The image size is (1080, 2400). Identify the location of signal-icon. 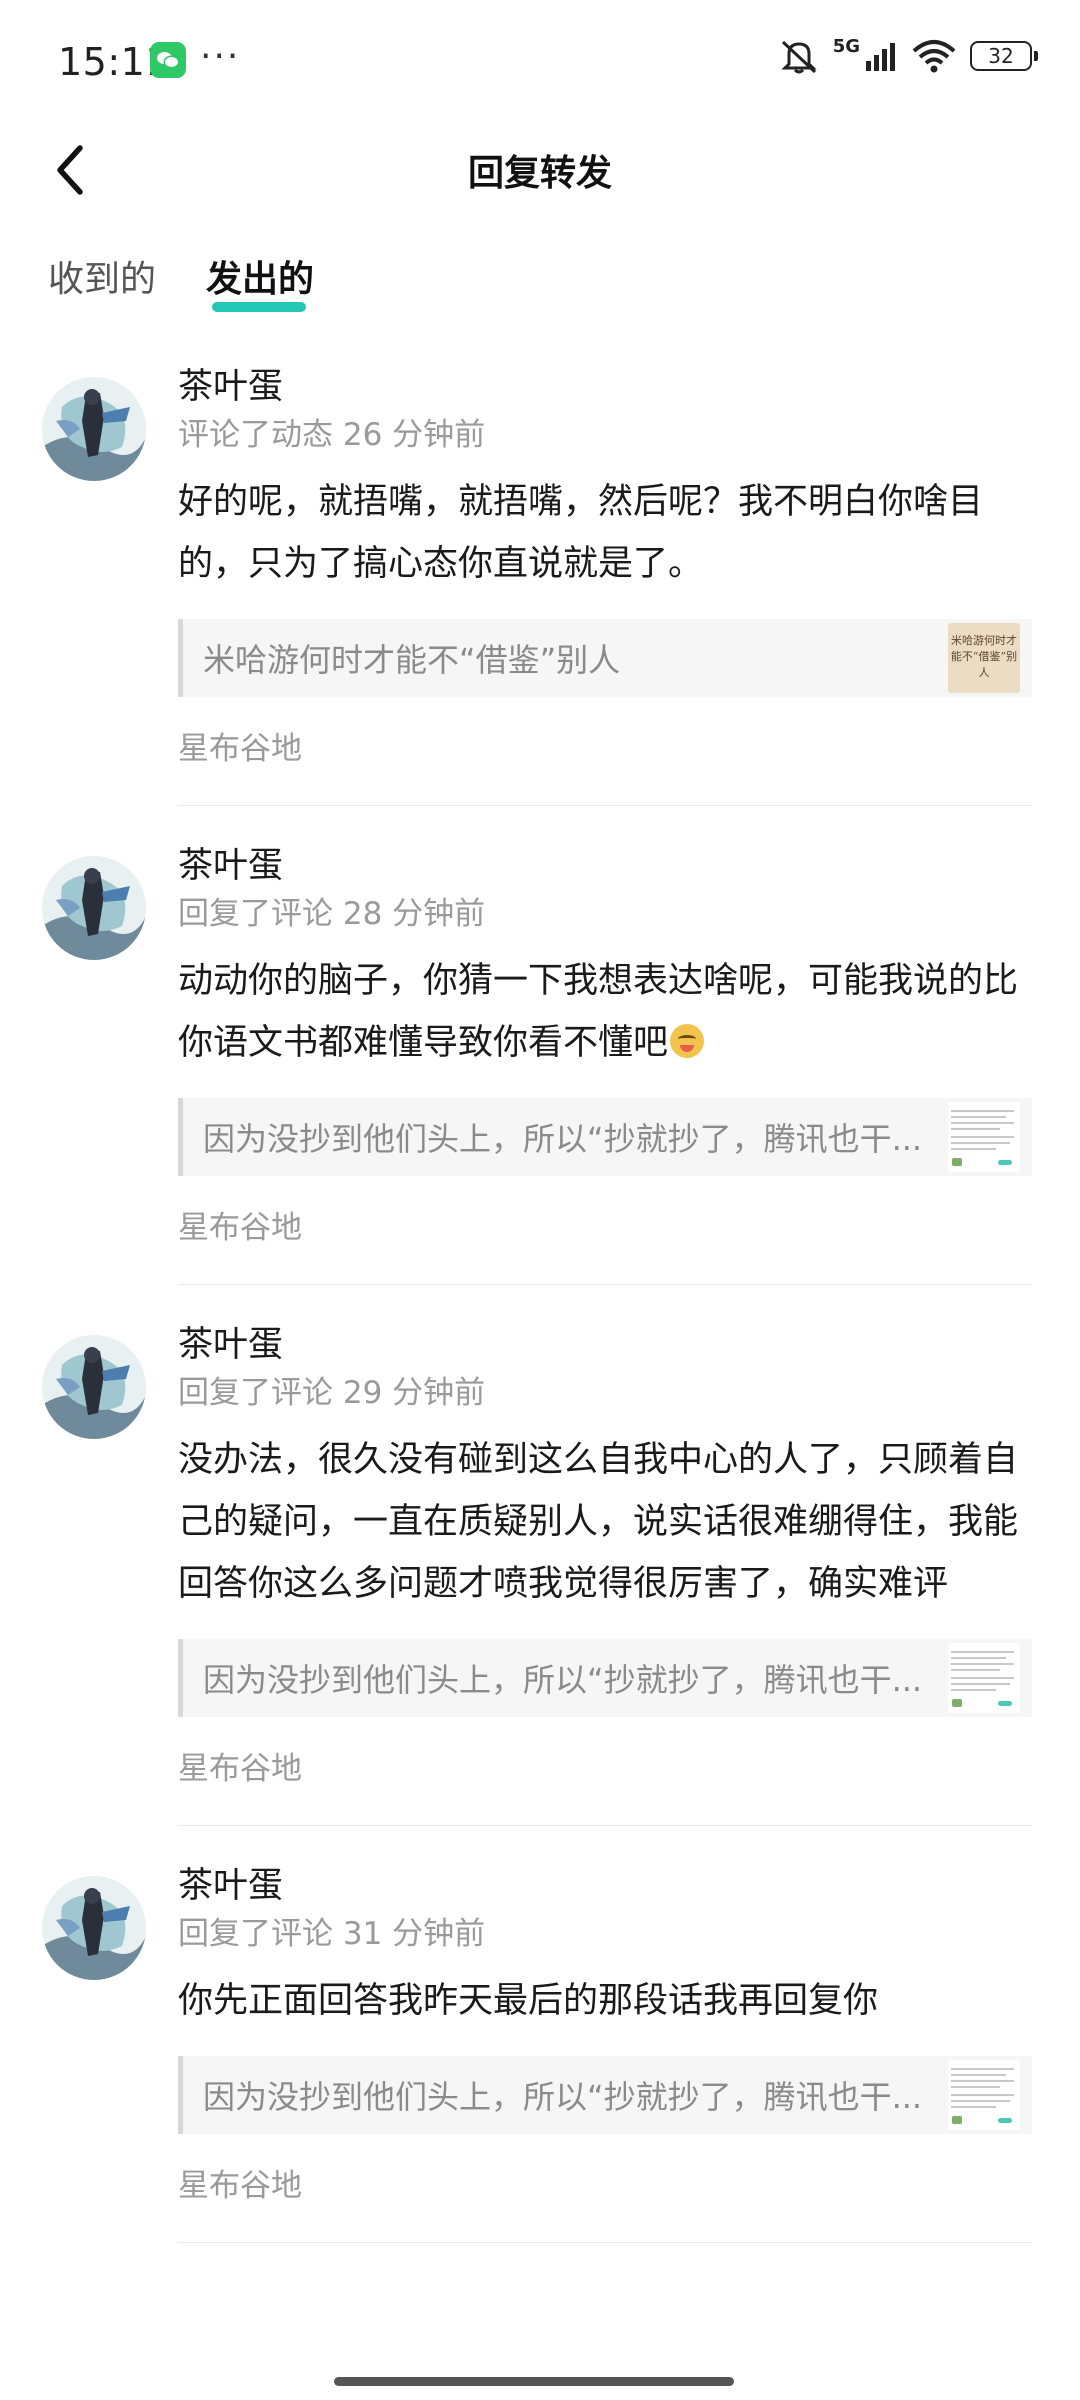
(880, 57).